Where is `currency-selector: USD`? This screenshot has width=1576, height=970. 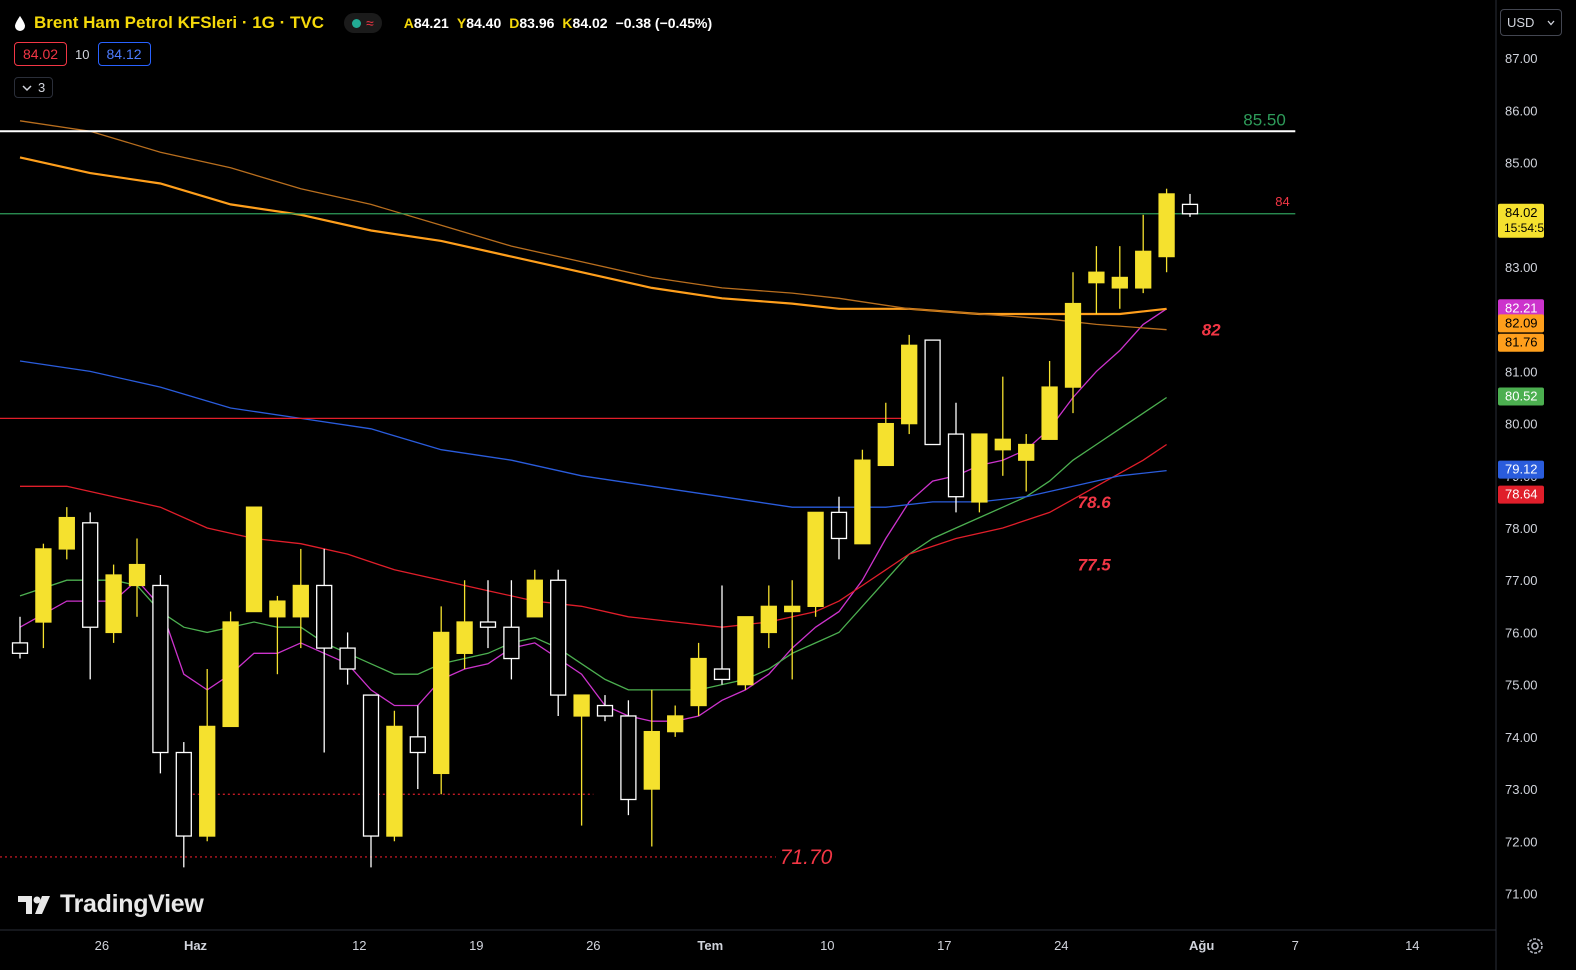 currency-selector: USD is located at coordinates (1531, 22).